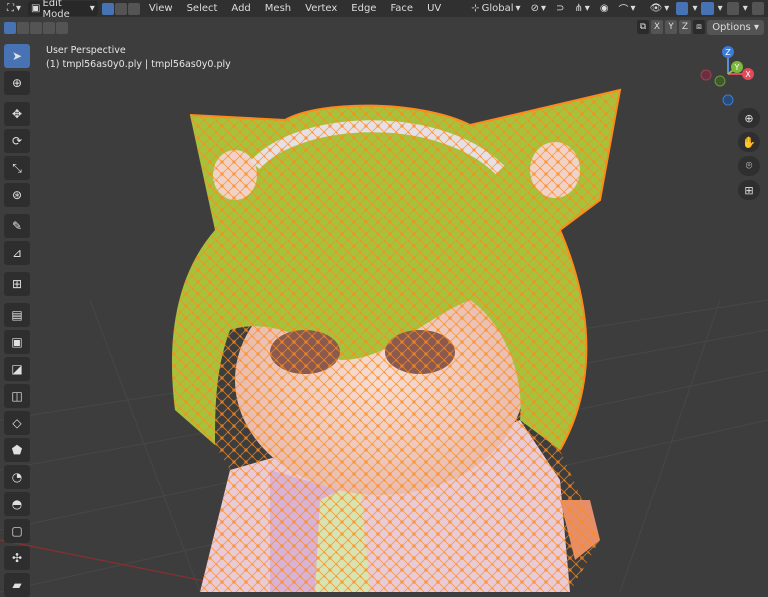 The image size is (768, 597). I want to click on shrink-fatten-tool: ✣, so click(17, 558).